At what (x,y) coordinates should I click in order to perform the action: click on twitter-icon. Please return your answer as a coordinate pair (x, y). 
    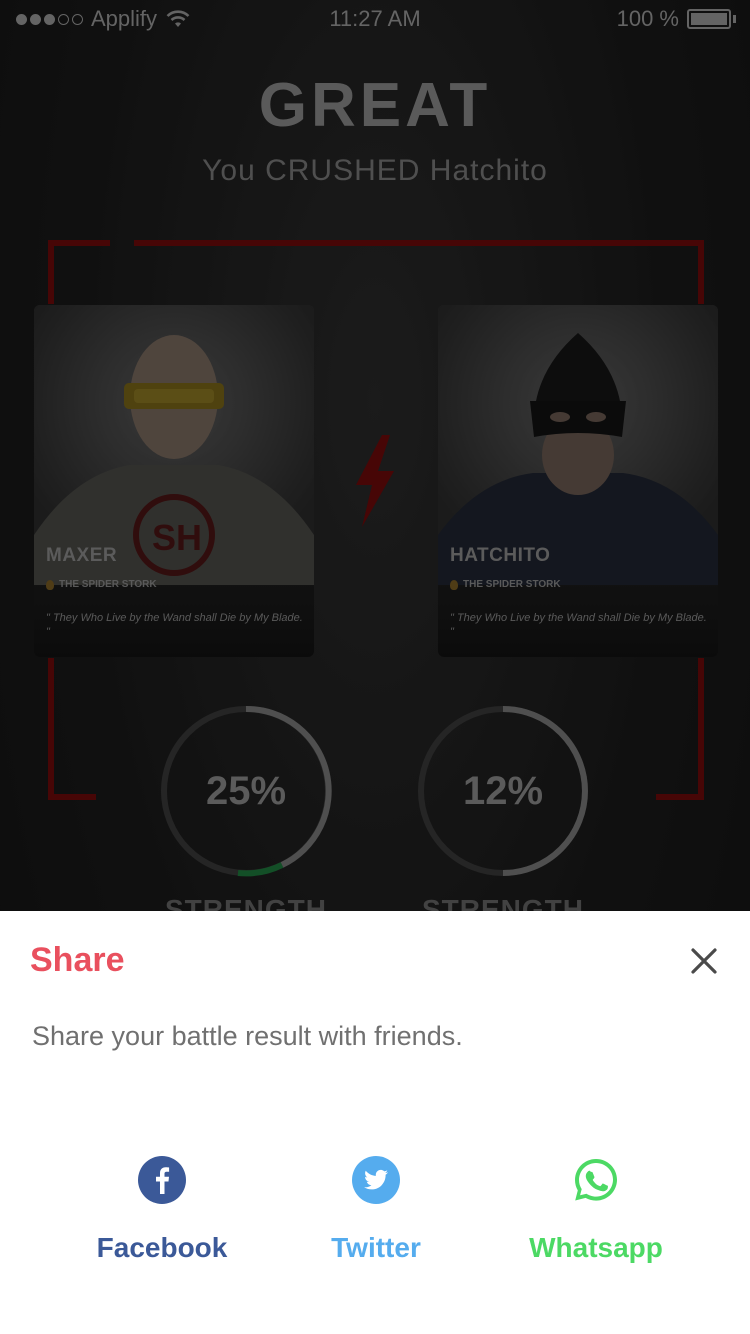
    Looking at the image, I should click on (376, 1180).